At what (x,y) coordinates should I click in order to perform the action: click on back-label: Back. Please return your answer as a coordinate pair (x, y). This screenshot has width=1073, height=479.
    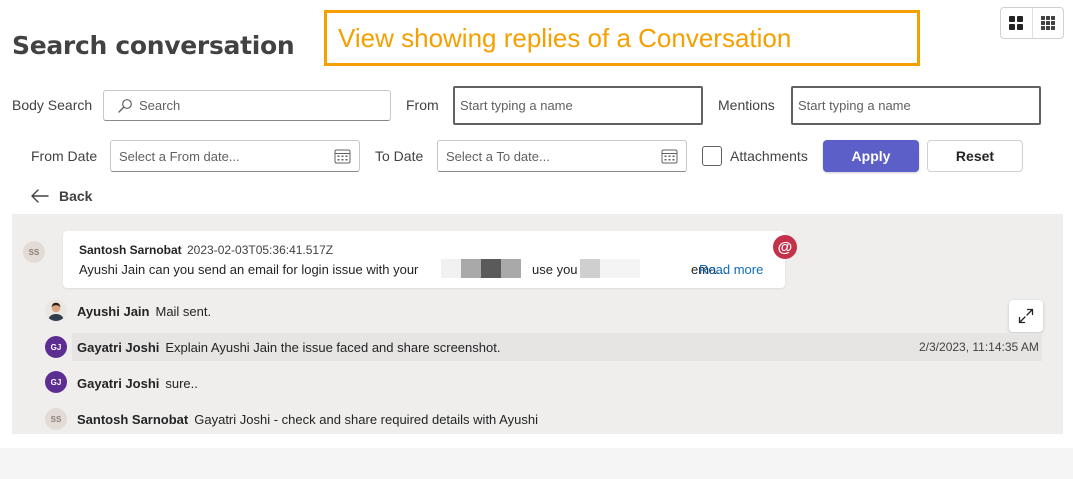
    Looking at the image, I should click on (76, 196).